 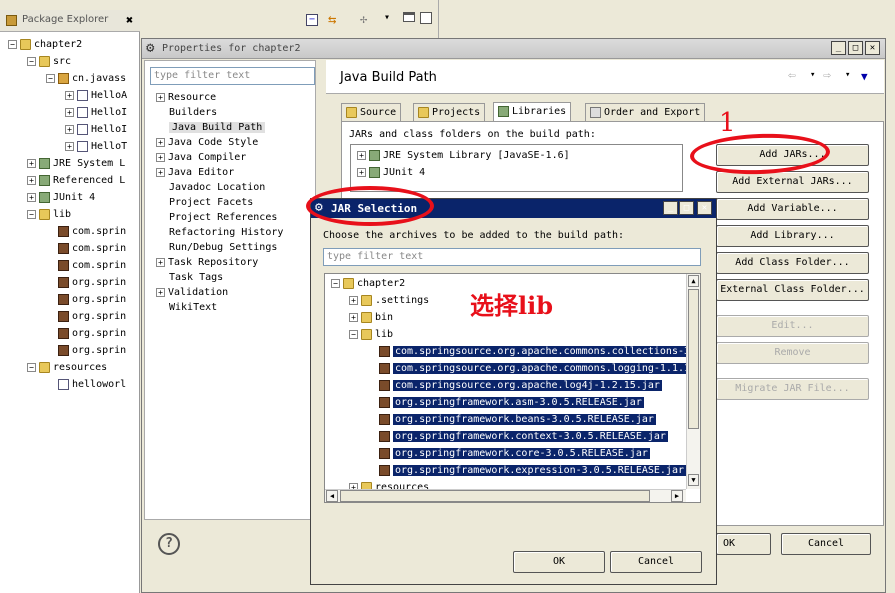 I want to click on nav-item: WikiText, so click(x=186, y=308).